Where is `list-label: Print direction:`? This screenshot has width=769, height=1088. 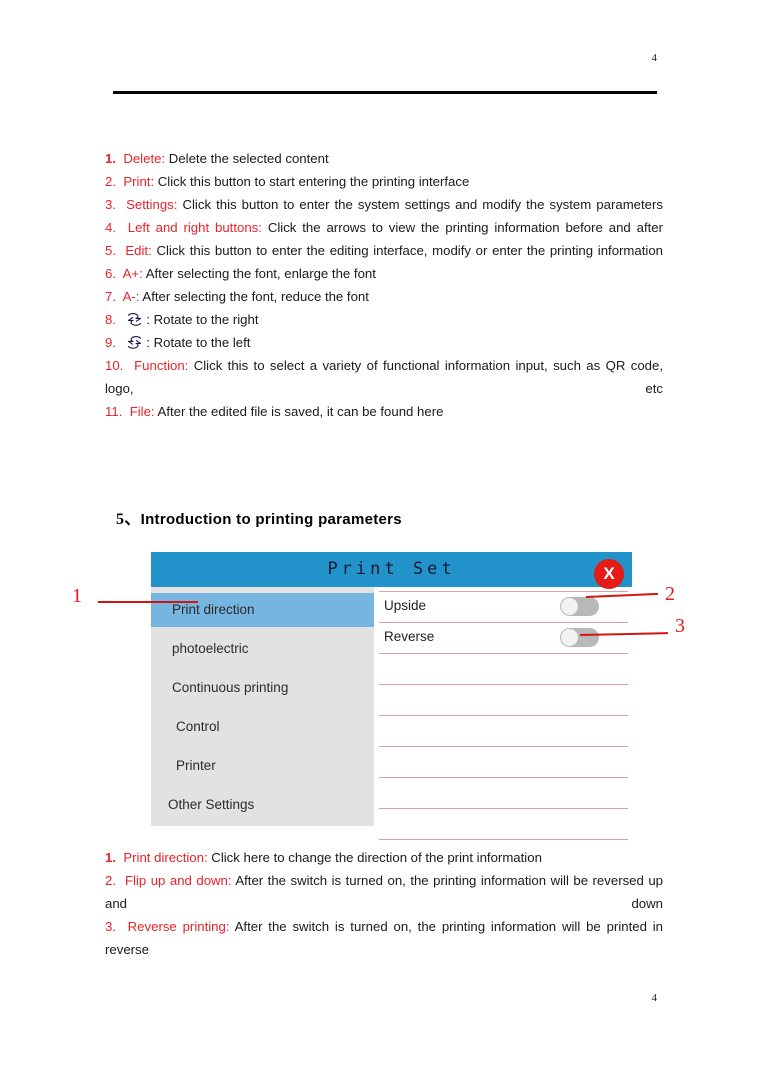
list-label: Print direction: is located at coordinates (165, 857).